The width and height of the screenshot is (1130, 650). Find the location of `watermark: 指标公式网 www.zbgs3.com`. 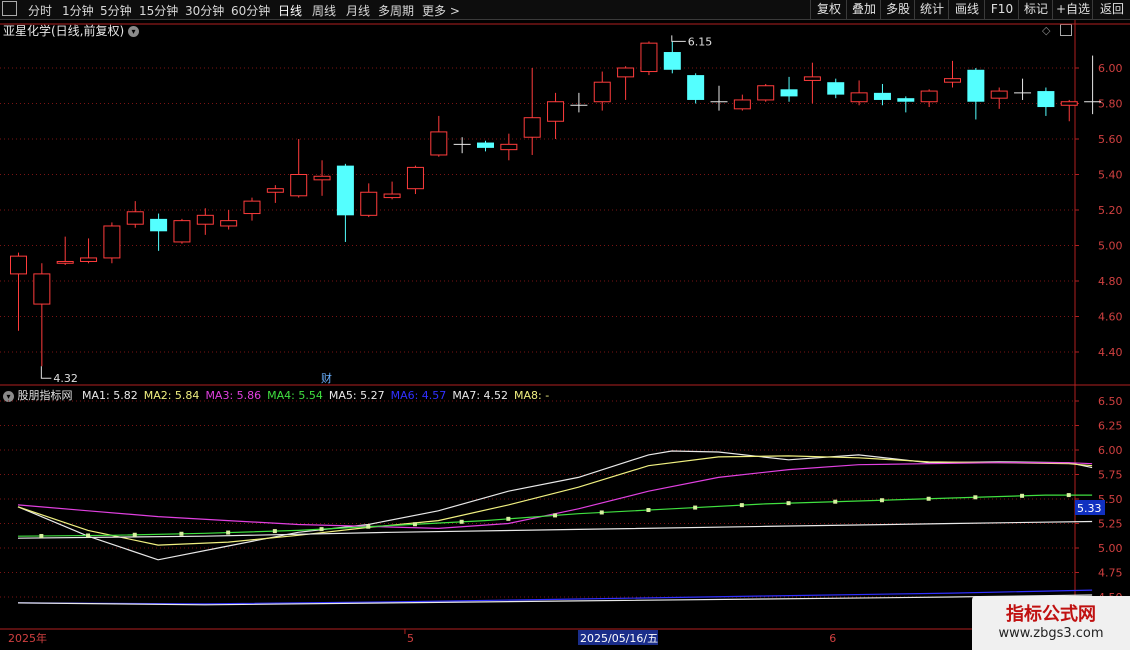

watermark: 指标公式网 www.zbgs3.com is located at coordinates (1051, 623).